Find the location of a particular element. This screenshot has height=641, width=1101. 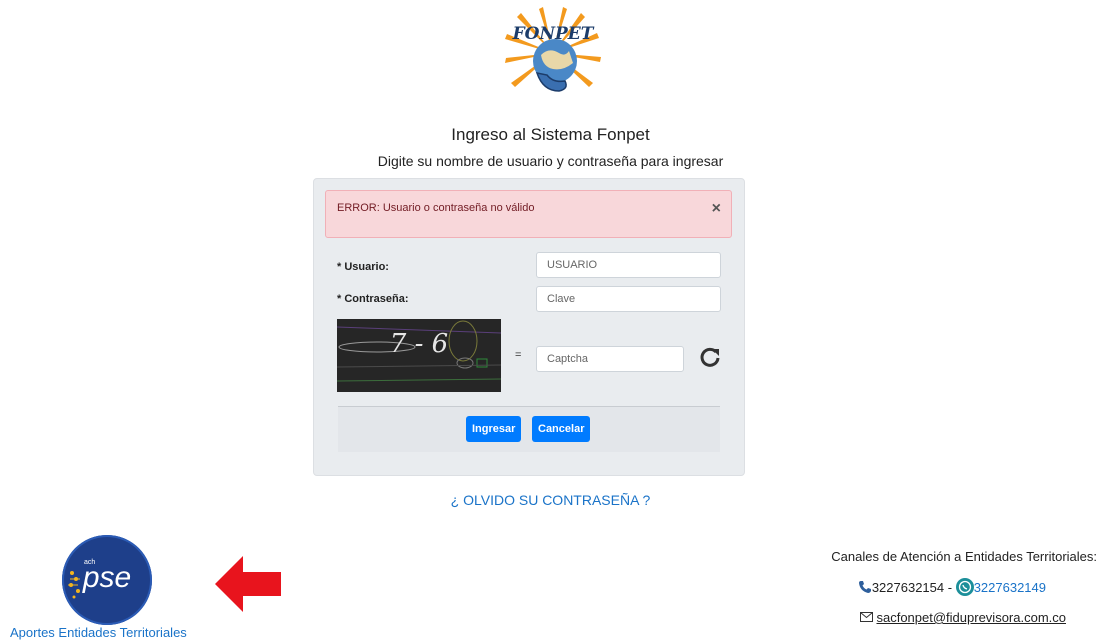

captcha-text: 7 - 6 is located at coordinates (419, 344).